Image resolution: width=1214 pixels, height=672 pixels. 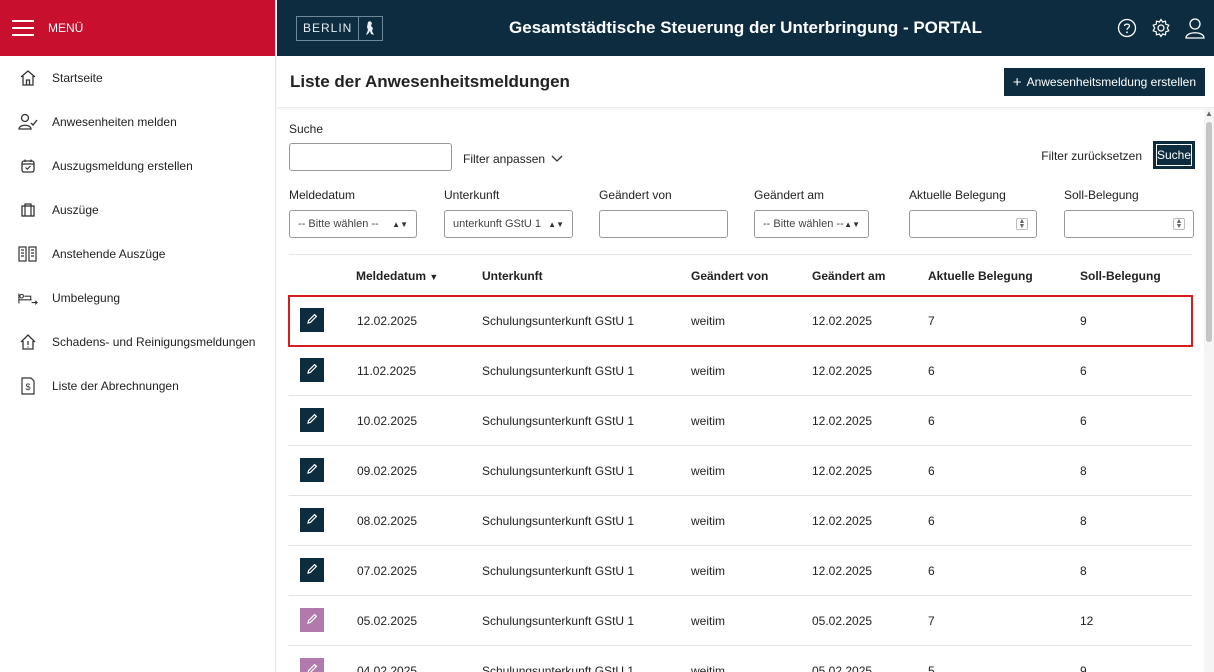 What do you see at coordinates (387, 321) in the screenshot?
I see `cell-meldedatum: 12.02.2025` at bounding box center [387, 321].